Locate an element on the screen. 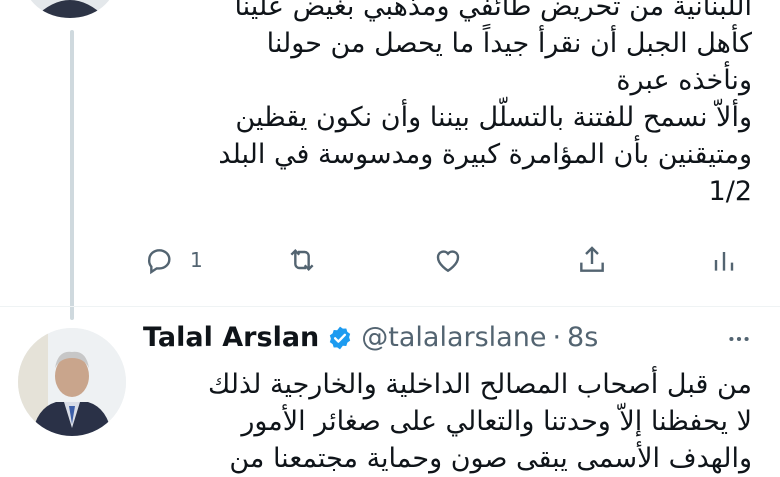 The image size is (780, 477). like-button is located at coordinates (448, 260).